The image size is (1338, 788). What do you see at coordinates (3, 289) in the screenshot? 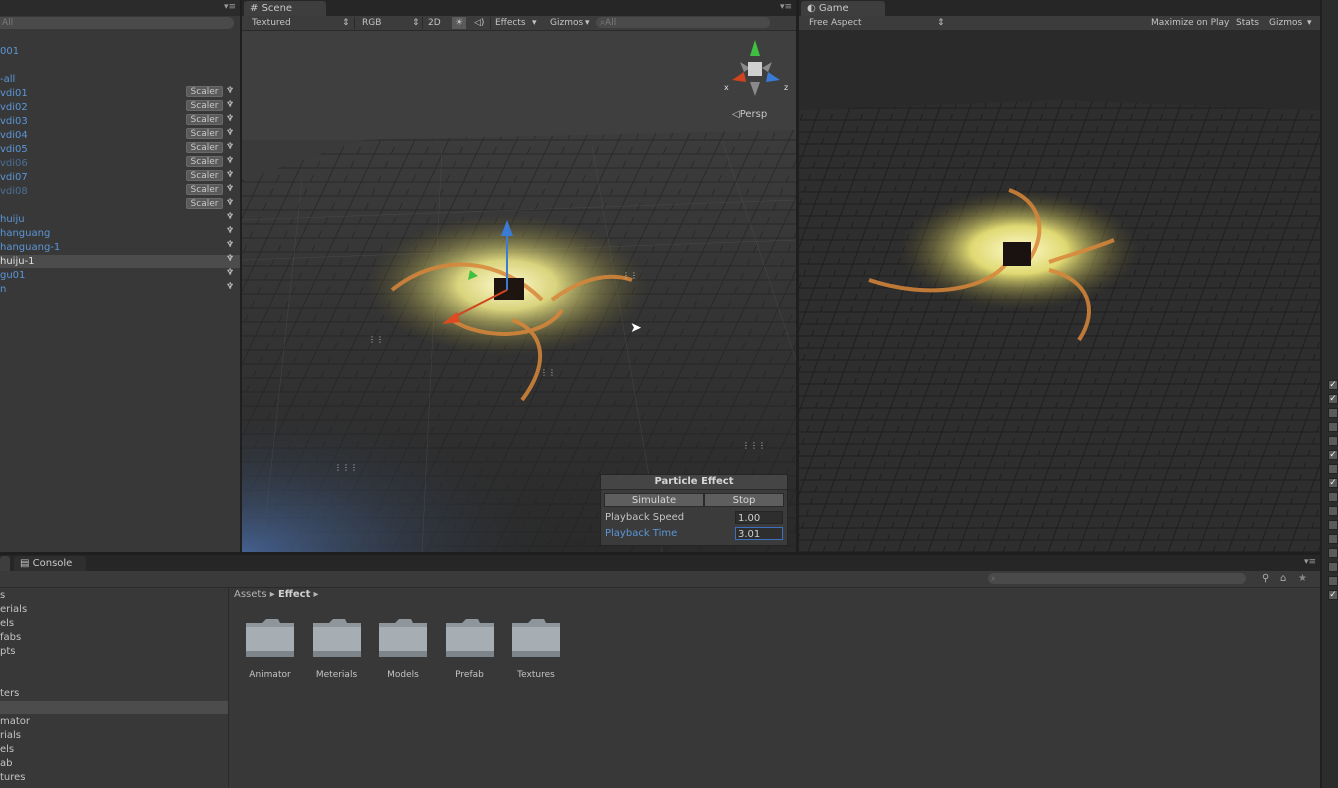
I see `hierarchy-item: n` at bounding box center [3, 289].